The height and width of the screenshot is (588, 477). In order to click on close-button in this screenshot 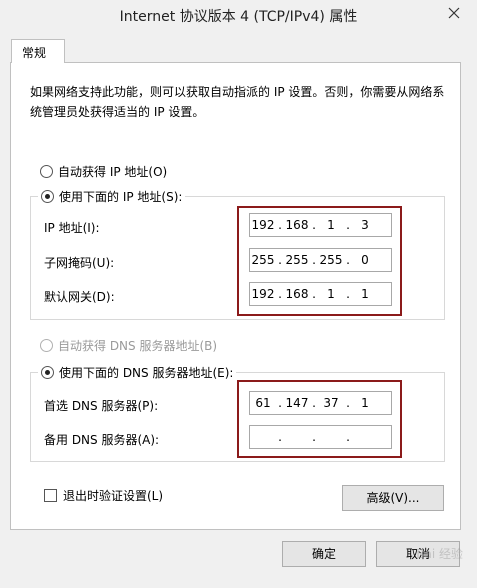, I will do `click(454, 13)`.